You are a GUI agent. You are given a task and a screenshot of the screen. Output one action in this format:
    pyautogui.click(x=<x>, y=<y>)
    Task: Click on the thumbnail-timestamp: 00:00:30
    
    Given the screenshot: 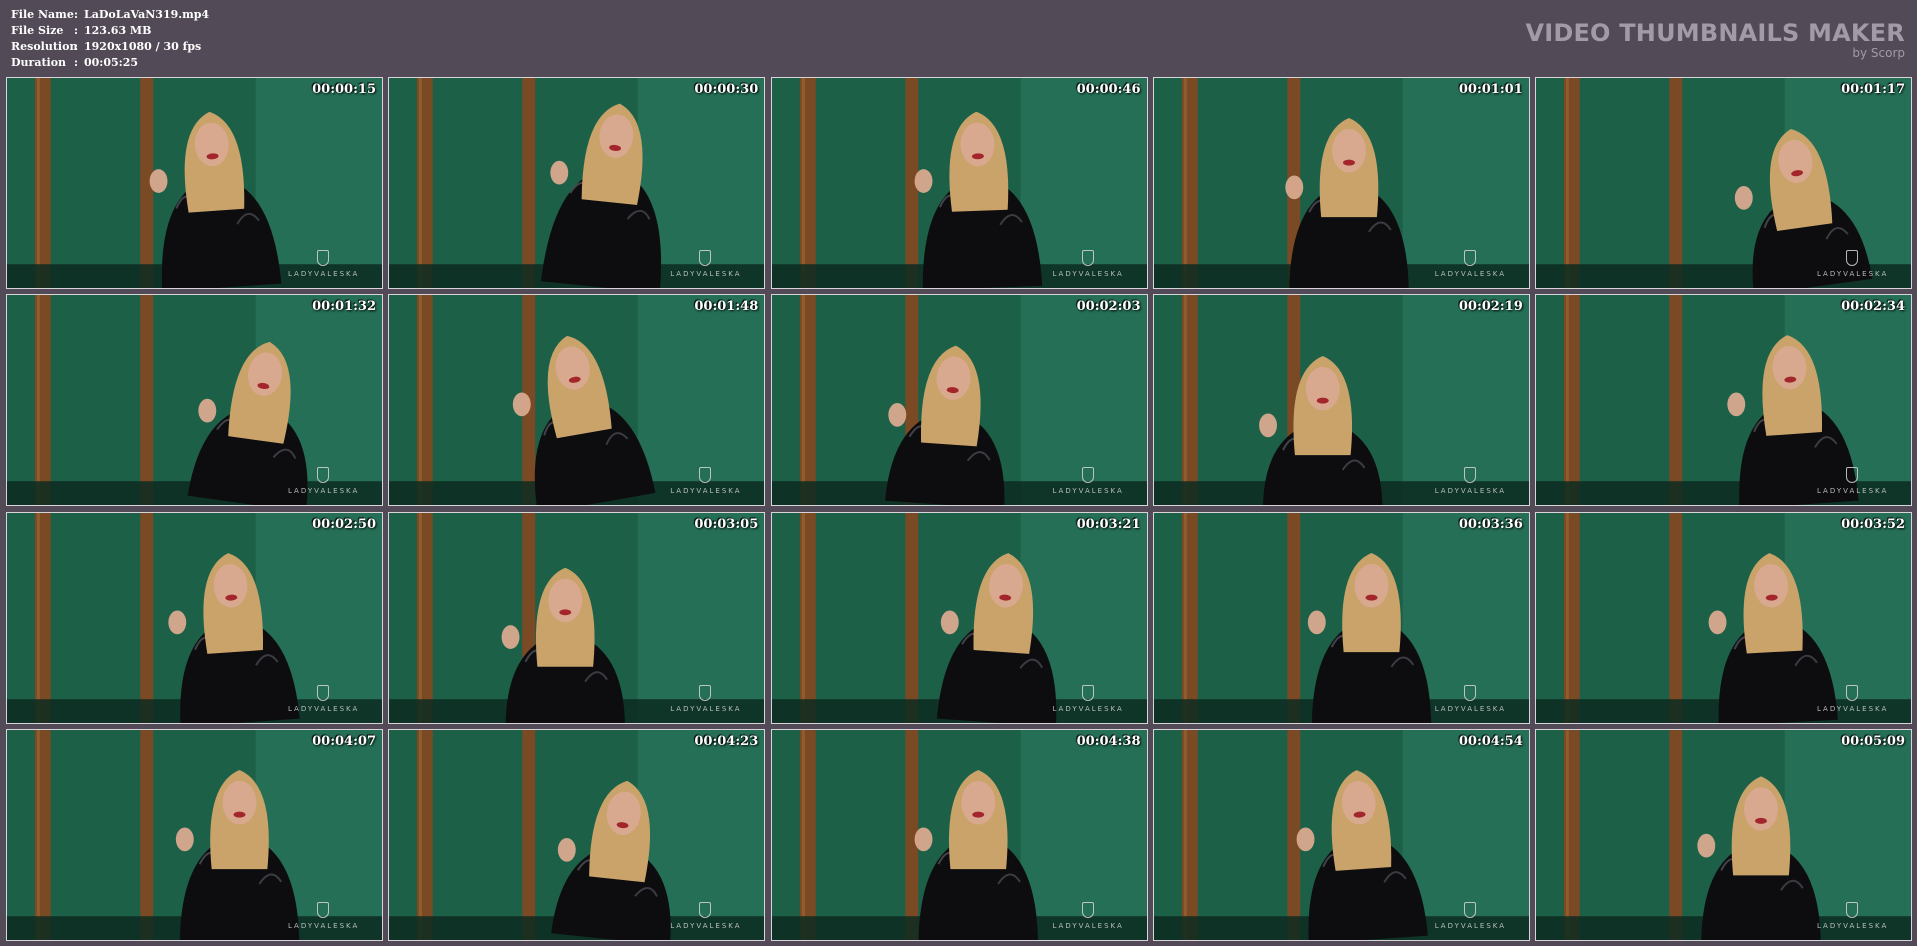 What is the action you would take?
    pyautogui.click(x=726, y=89)
    